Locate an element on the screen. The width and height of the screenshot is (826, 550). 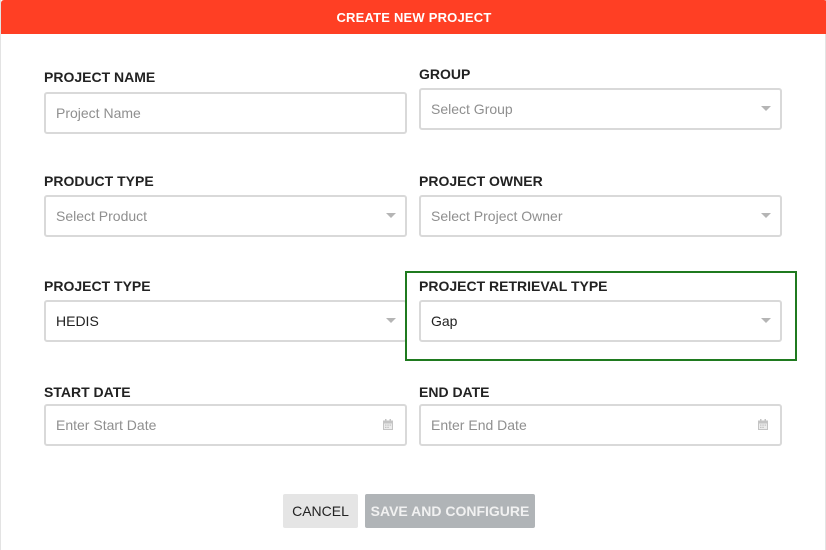
group-select: Select Group is located at coordinates (600, 109).